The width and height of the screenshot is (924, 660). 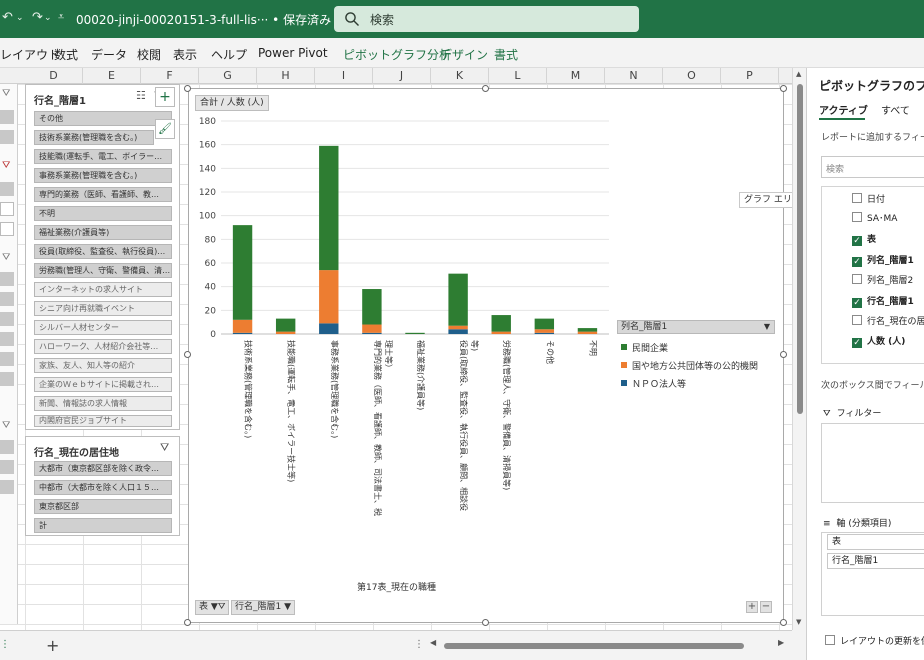 I want to click on customize-toolbar-icon: ⩡, so click(x=61, y=17).